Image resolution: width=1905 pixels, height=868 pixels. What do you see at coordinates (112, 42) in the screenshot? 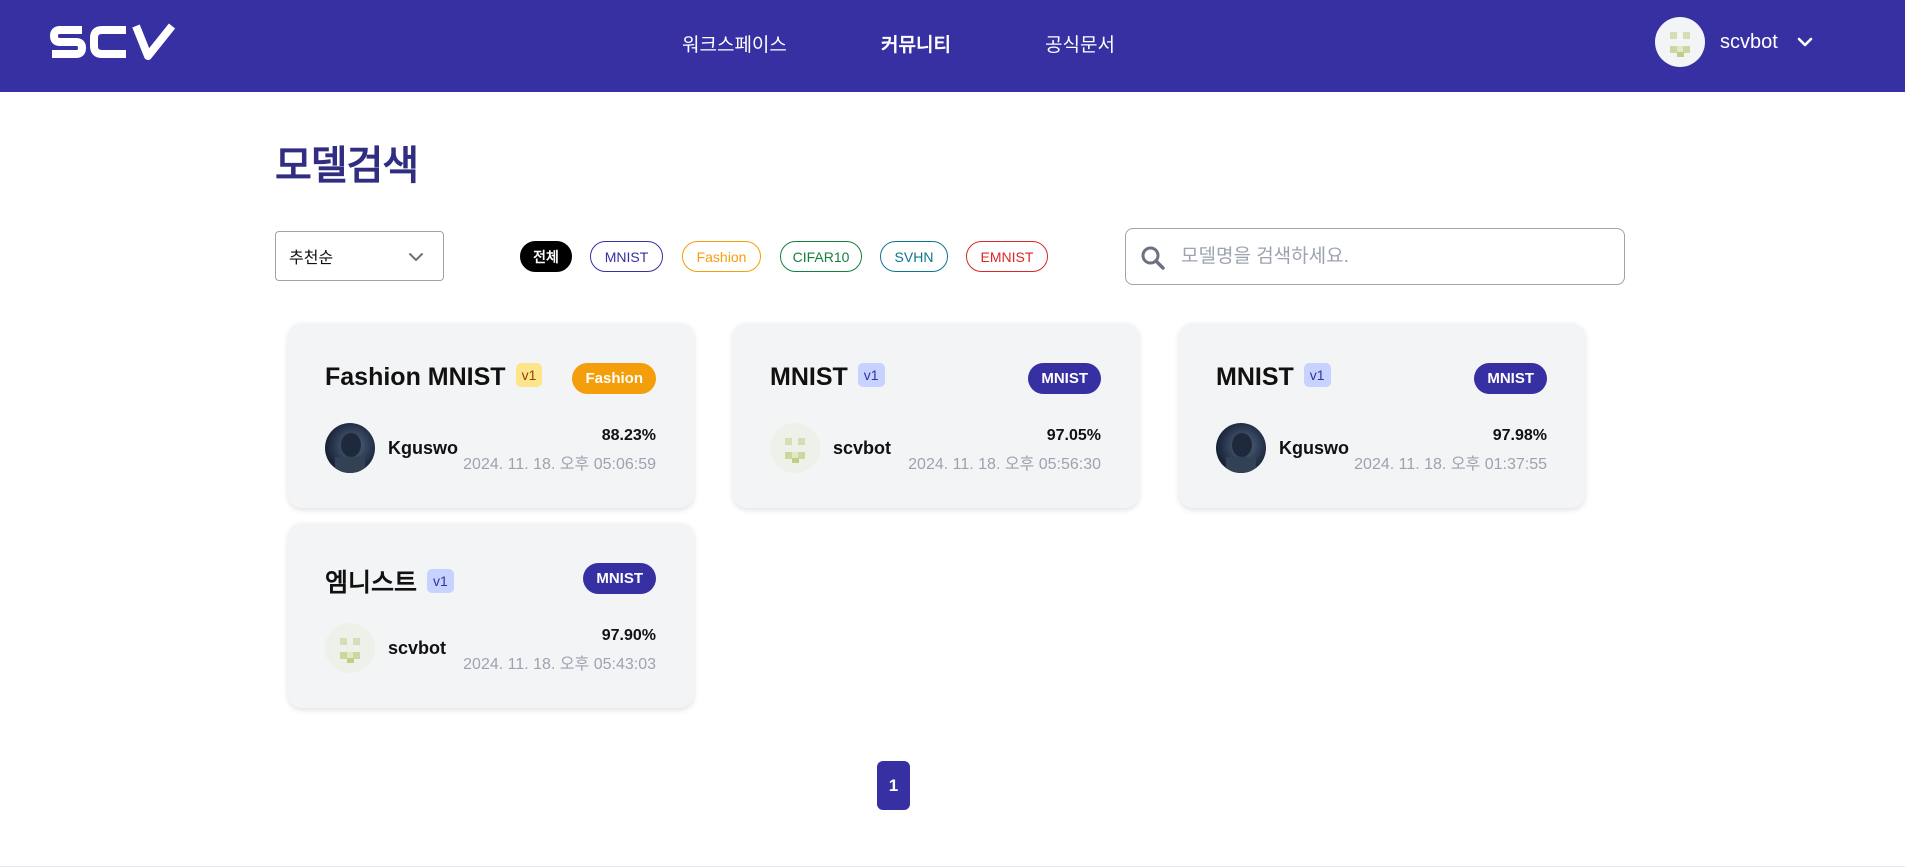
I see `scv-logo` at bounding box center [112, 42].